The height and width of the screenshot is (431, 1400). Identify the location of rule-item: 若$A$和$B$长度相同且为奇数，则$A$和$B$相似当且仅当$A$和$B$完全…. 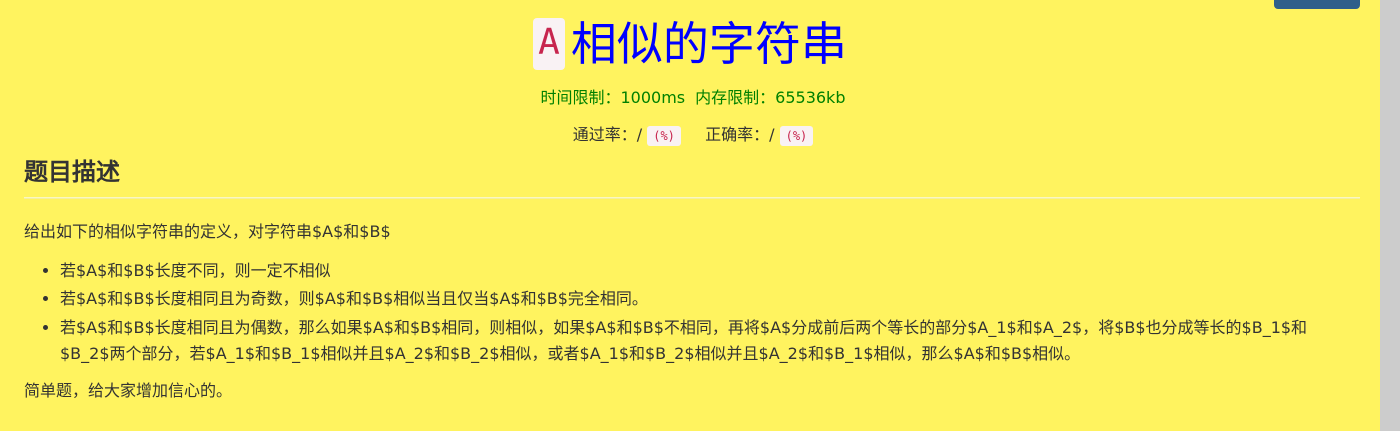
(707, 299).